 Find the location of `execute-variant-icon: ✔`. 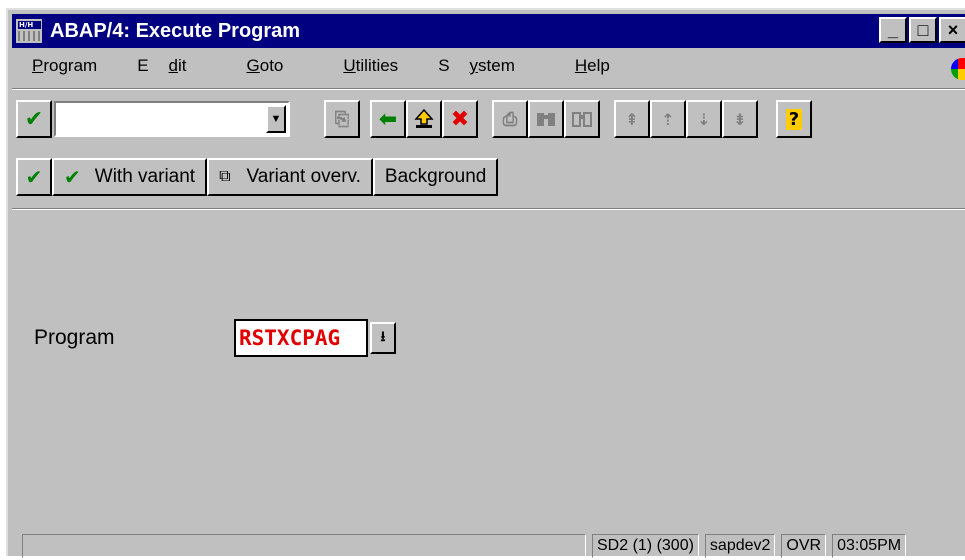

execute-variant-icon: ✔ is located at coordinates (72, 177).